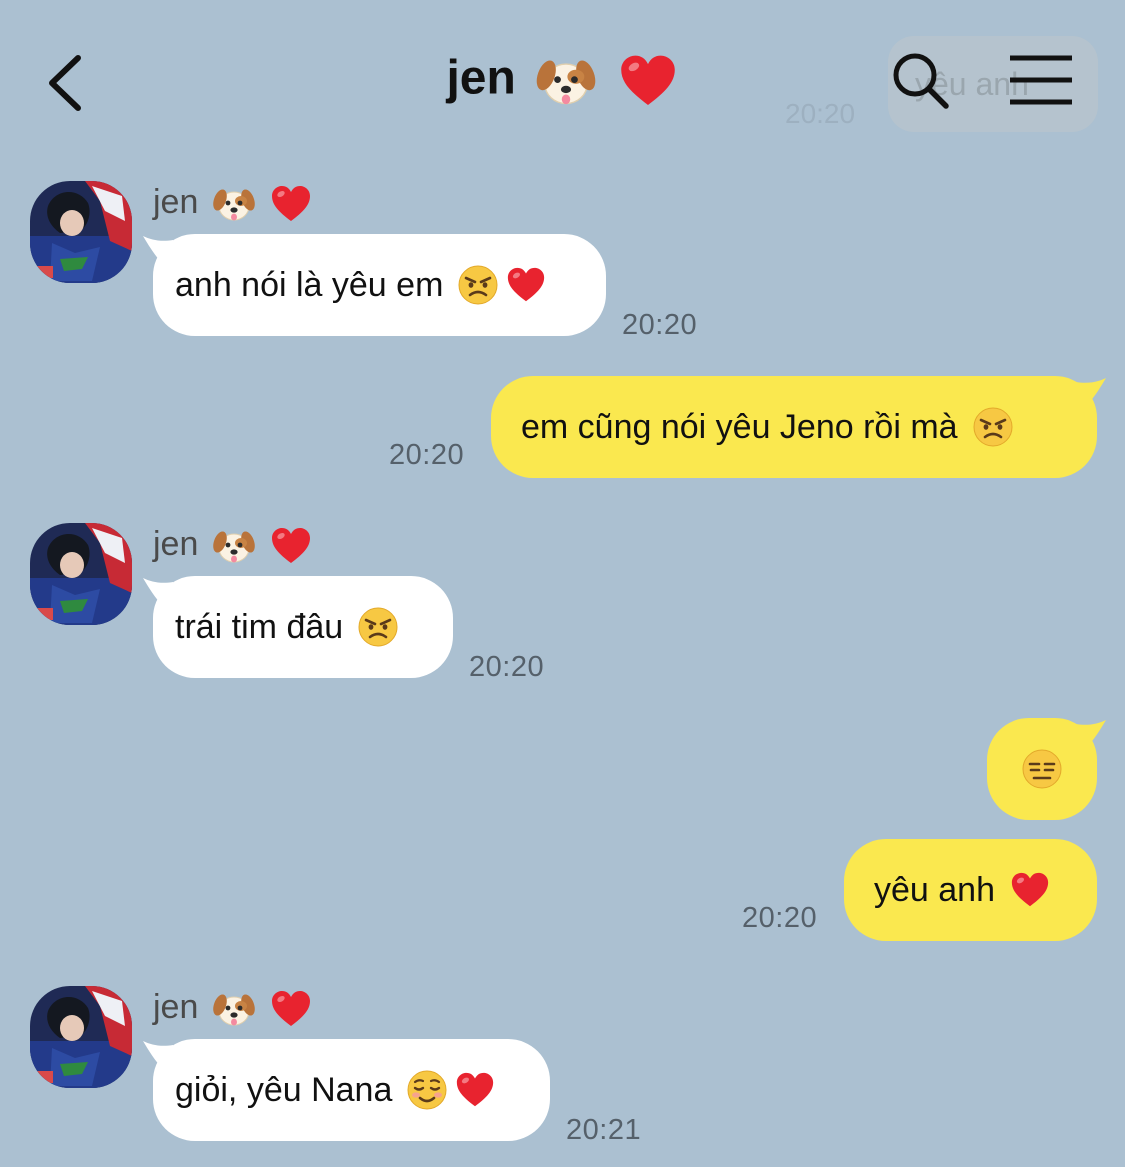 The height and width of the screenshot is (1167, 1125). I want to click on message-bubble-outgoing, so click(1042, 769).